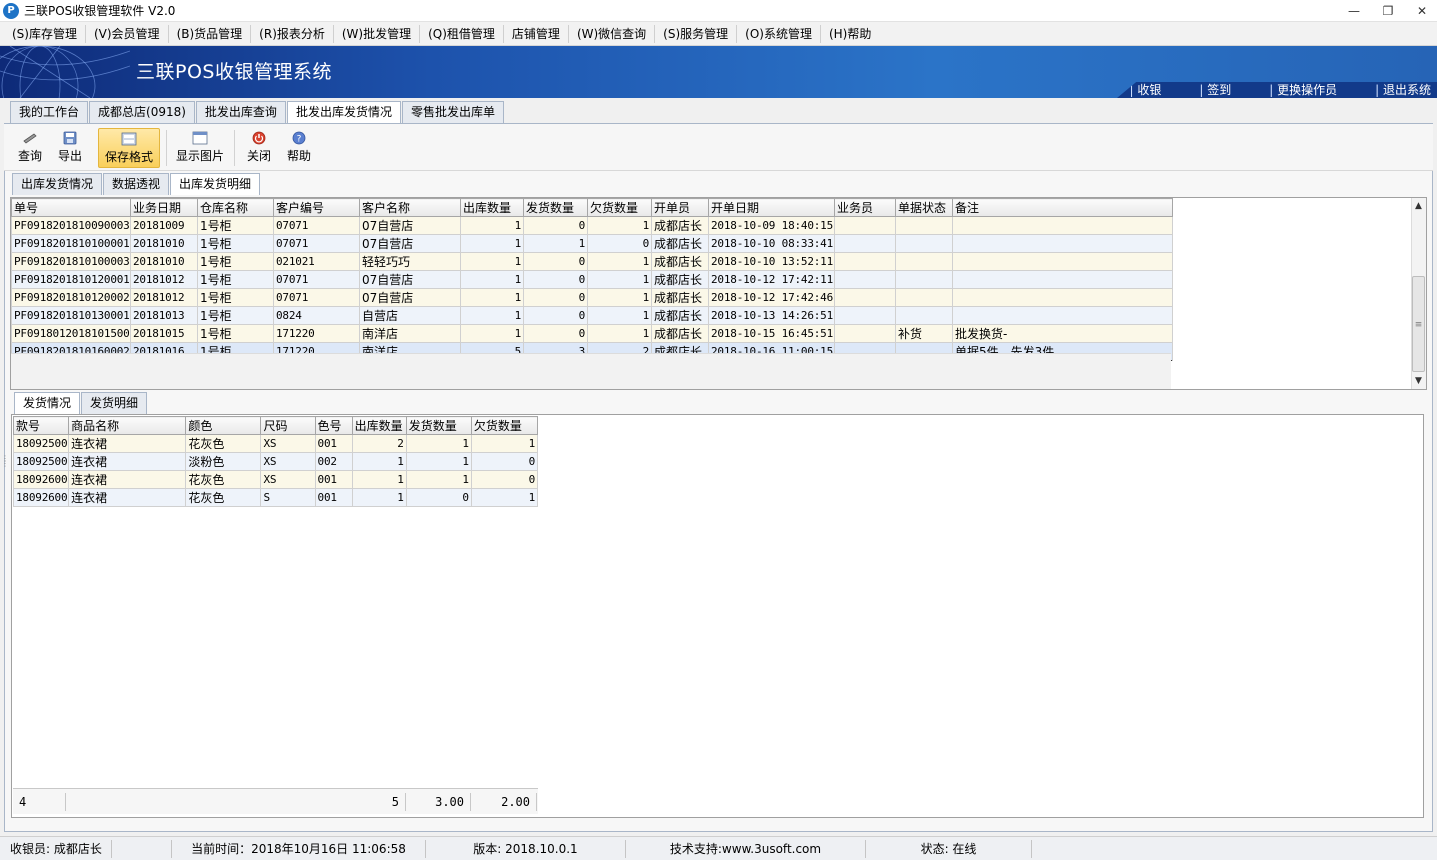 Image resolution: width=1437 pixels, height=860 pixels. What do you see at coordinates (612, 33) in the screenshot?
I see `menu-wechat: (W)微信查询` at bounding box center [612, 33].